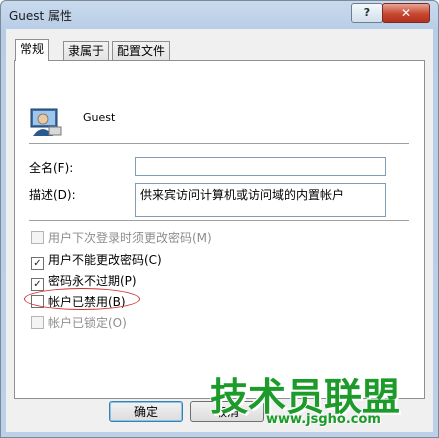  What do you see at coordinates (322, 401) in the screenshot?
I see `watermark-logo: 技术员联盟 www.jsgho.com` at bounding box center [322, 401].